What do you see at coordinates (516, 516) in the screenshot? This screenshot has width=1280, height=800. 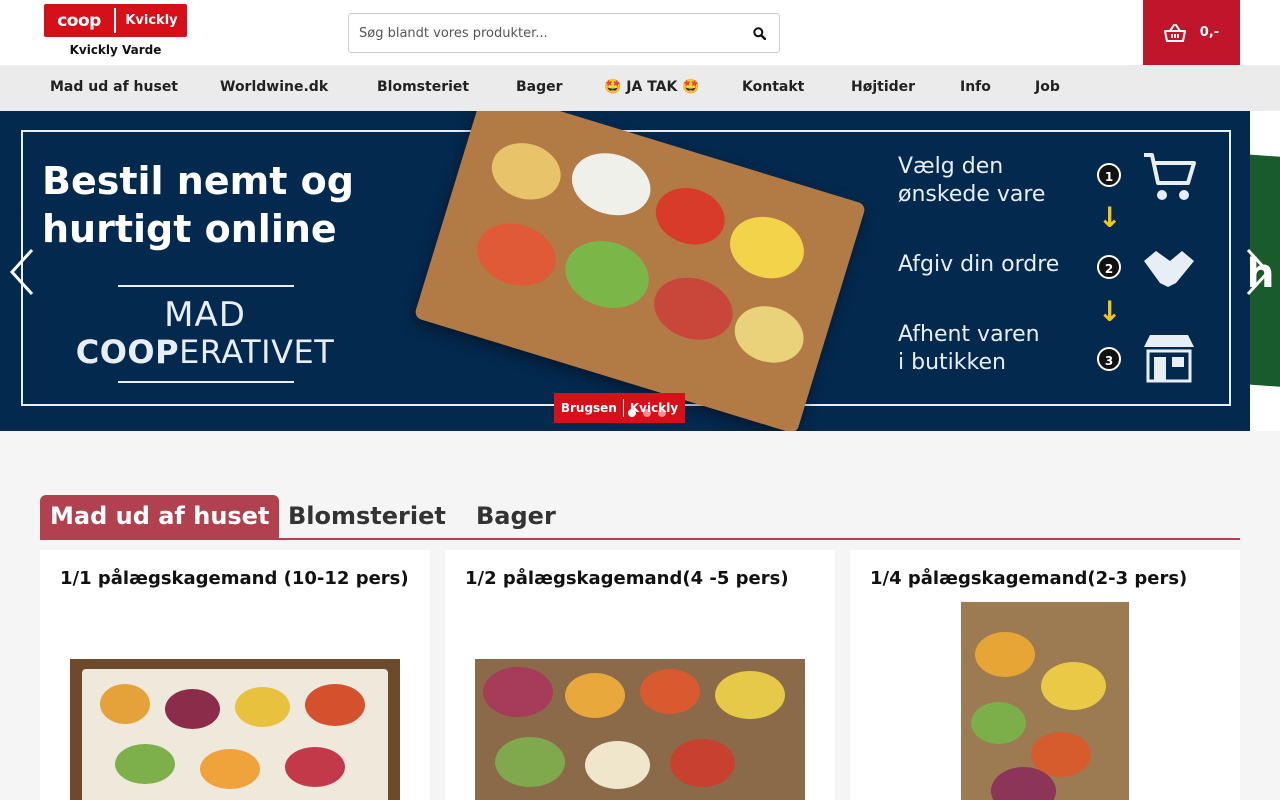 I see `tab-bager: Bager` at bounding box center [516, 516].